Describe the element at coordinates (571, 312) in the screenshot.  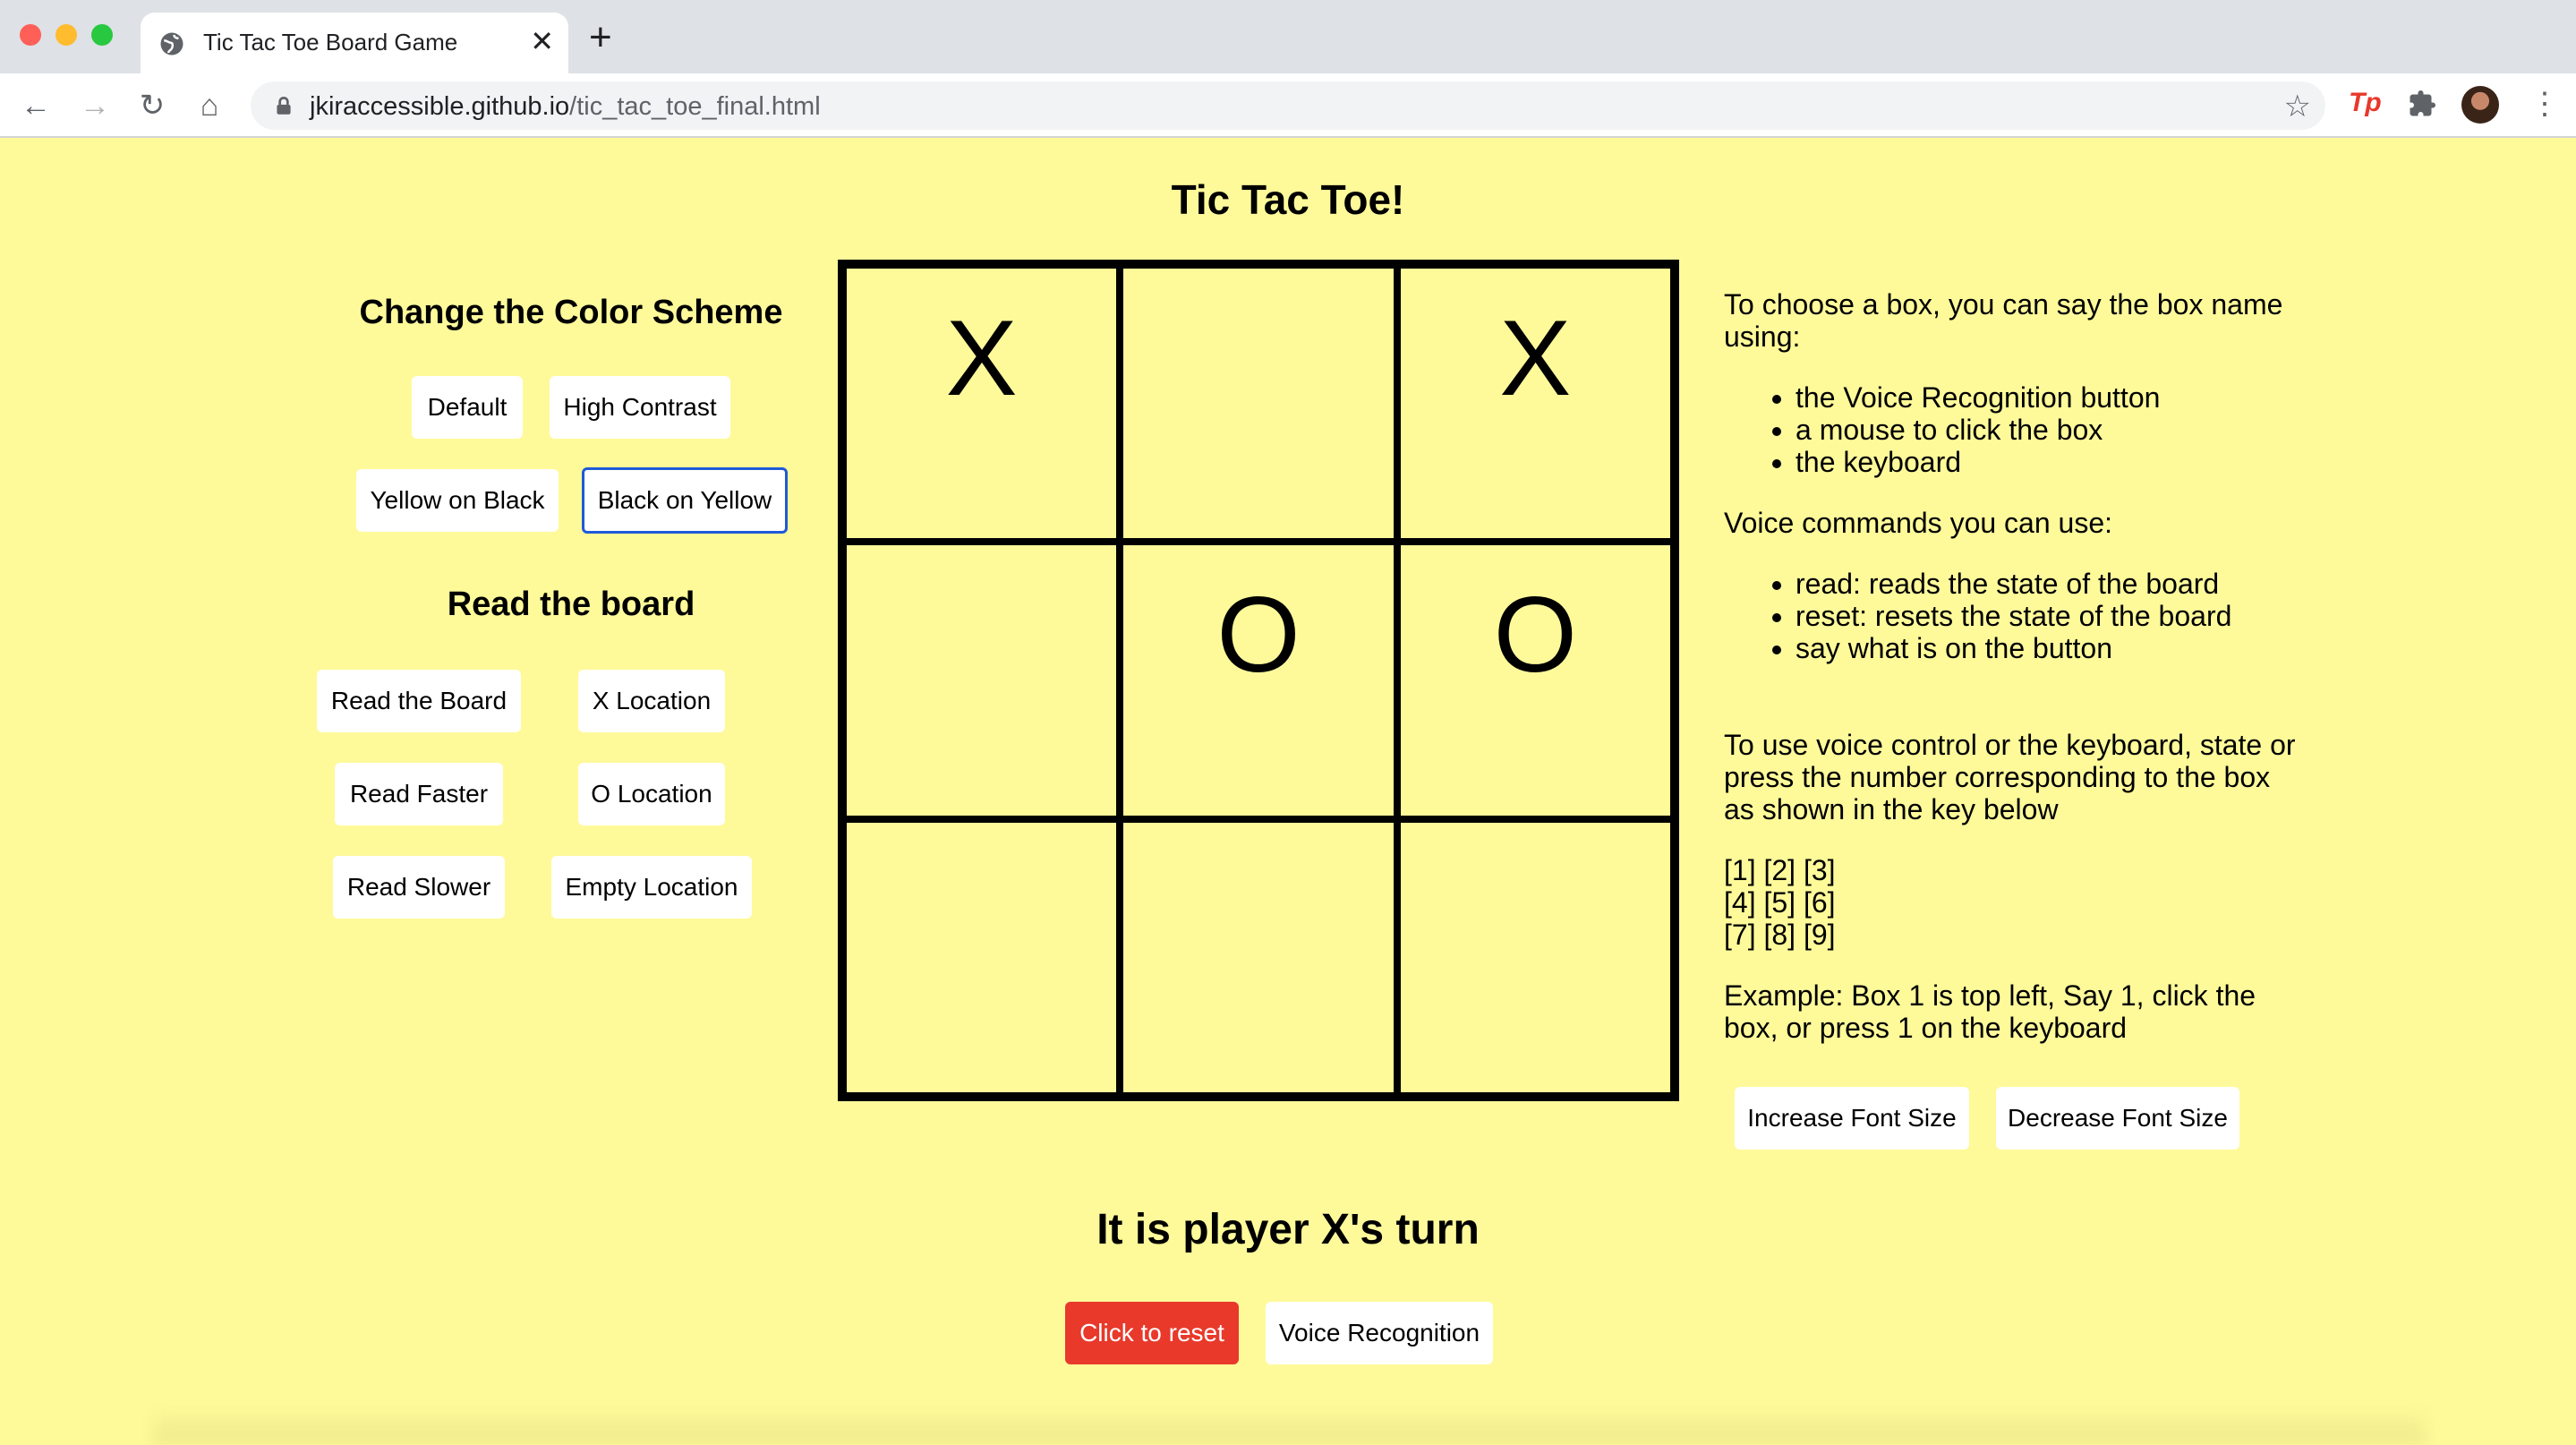
I see `color-scheme-heading: Change the Color Scheme` at that location.